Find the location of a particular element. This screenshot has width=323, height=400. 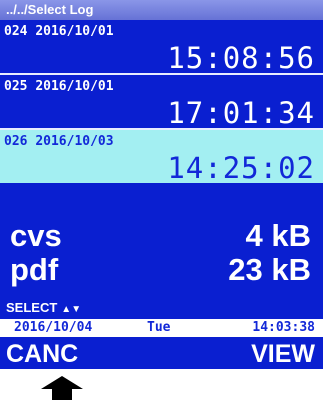

status-date: 2016/10/04 is located at coordinates (53, 327).